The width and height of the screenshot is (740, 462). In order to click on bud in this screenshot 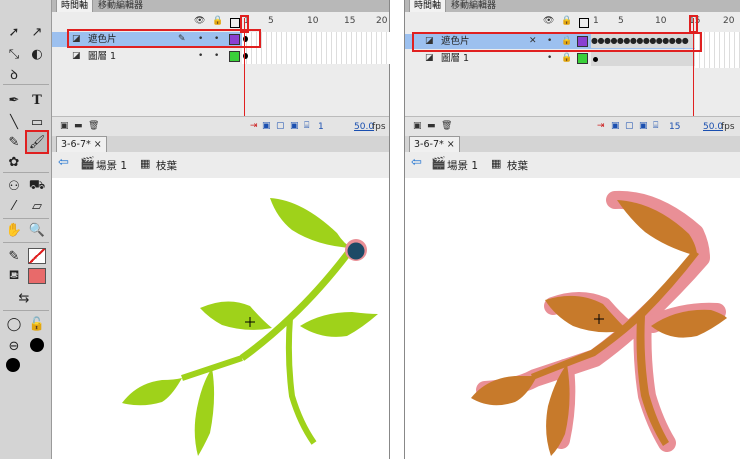, I will do `click(356, 251)`.